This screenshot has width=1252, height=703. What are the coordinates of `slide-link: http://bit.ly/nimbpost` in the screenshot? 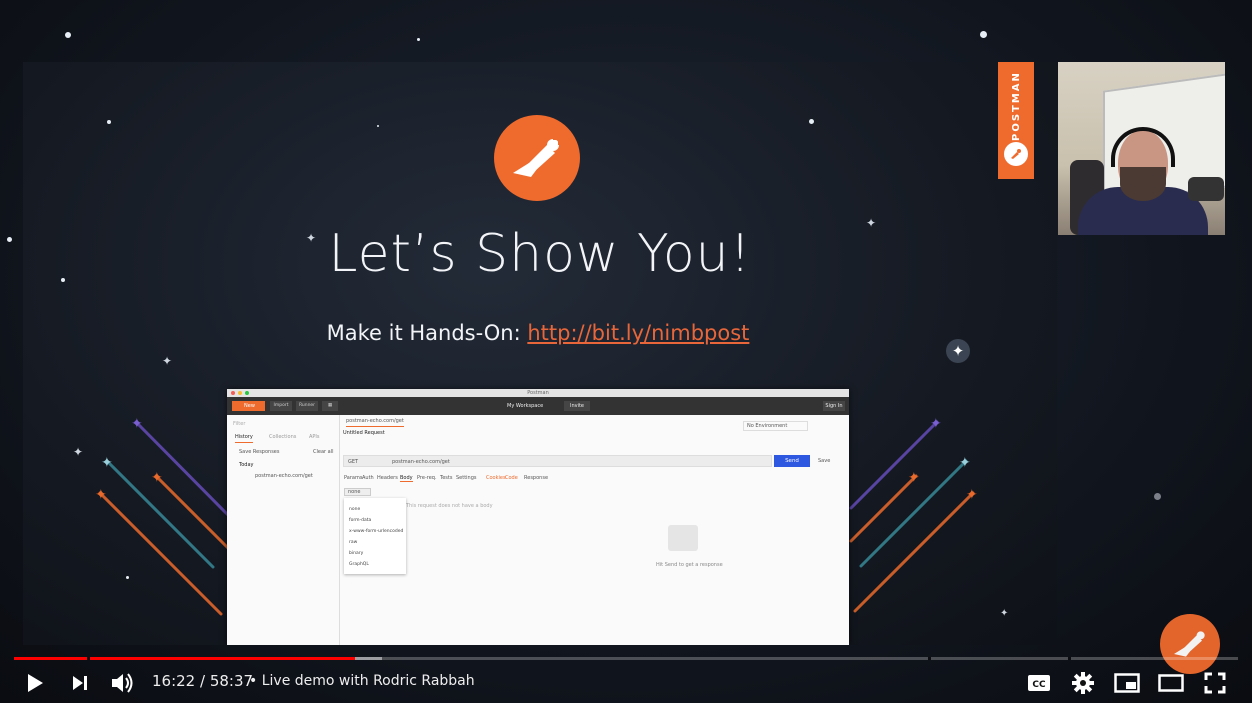 It's located at (638, 333).